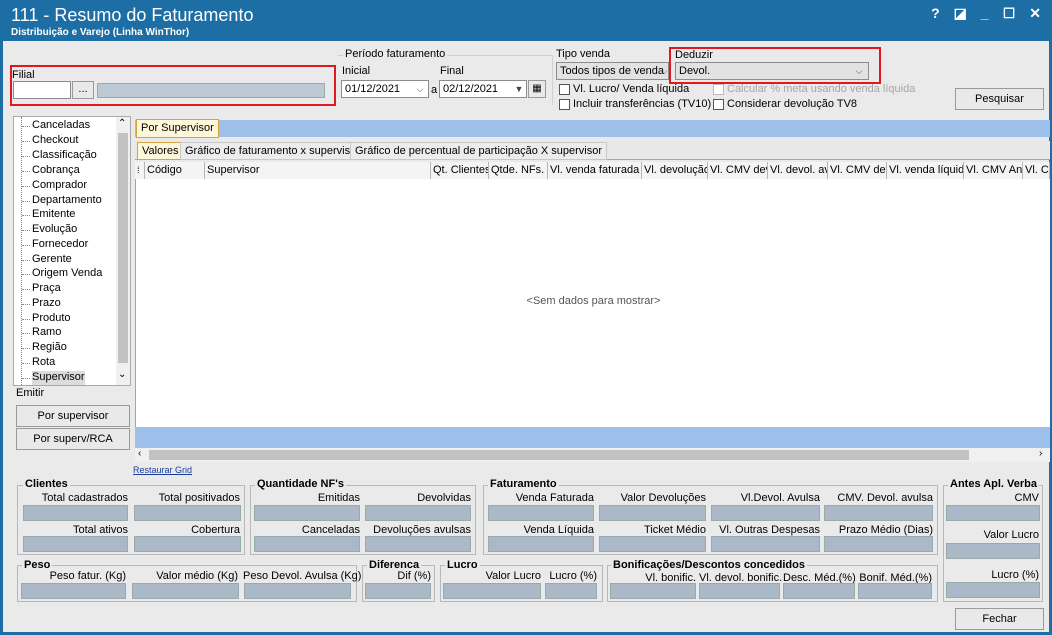 The height and width of the screenshot is (635, 1052). What do you see at coordinates (356, 71) in the screenshot?
I see `inicial-label: Inicial` at bounding box center [356, 71].